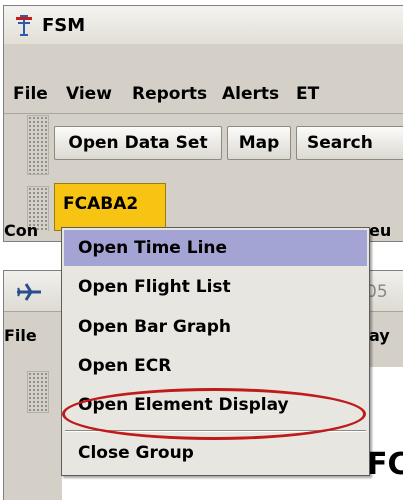 The height and width of the screenshot is (500, 403). I want to click on fsm-window-title: FSM, so click(64, 25).